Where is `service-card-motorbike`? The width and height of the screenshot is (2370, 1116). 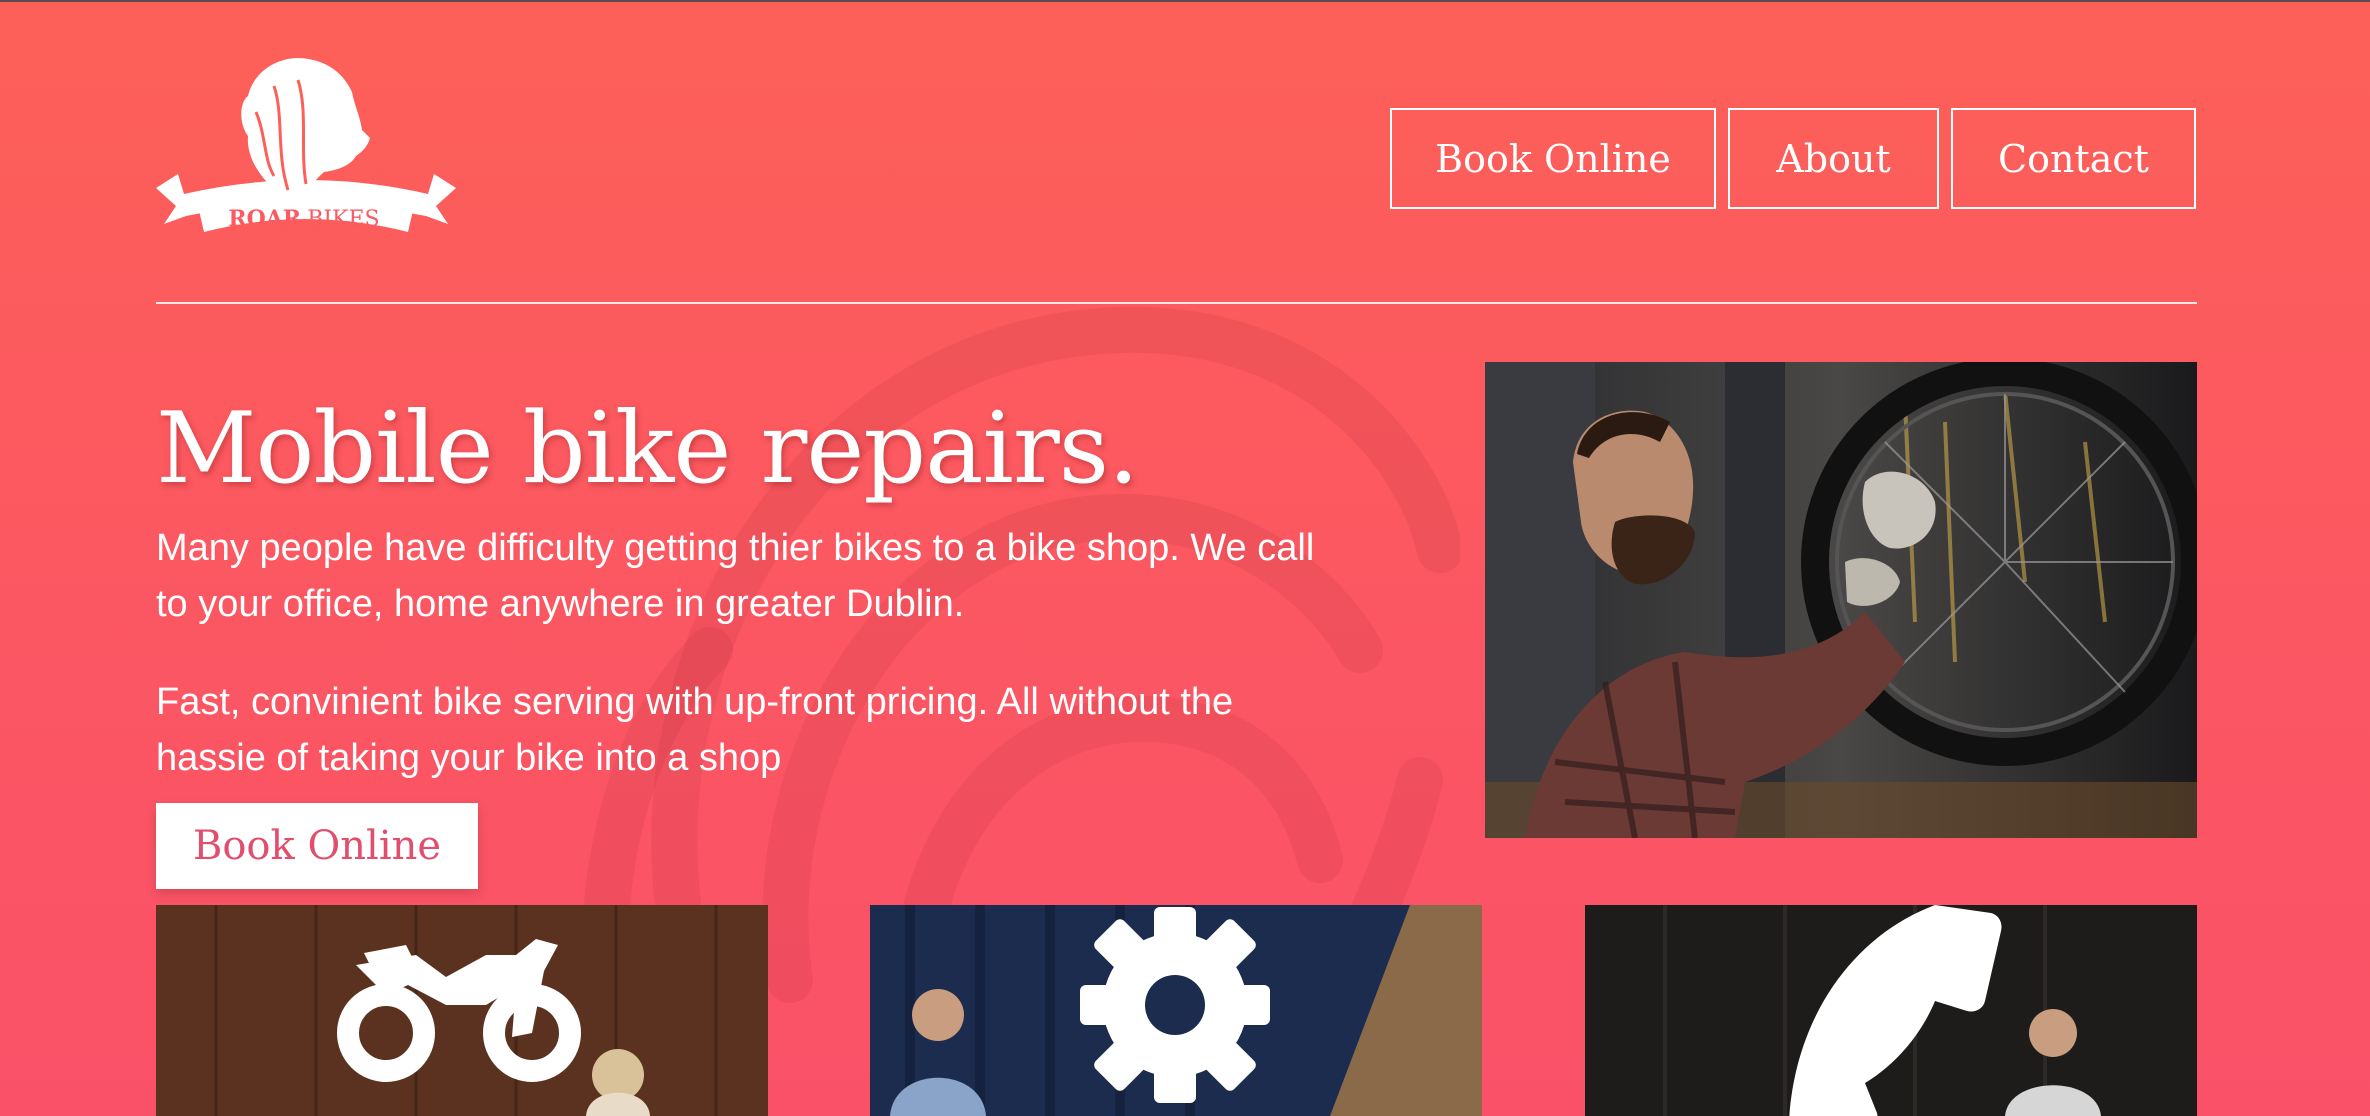 service-card-motorbike is located at coordinates (462, 1010).